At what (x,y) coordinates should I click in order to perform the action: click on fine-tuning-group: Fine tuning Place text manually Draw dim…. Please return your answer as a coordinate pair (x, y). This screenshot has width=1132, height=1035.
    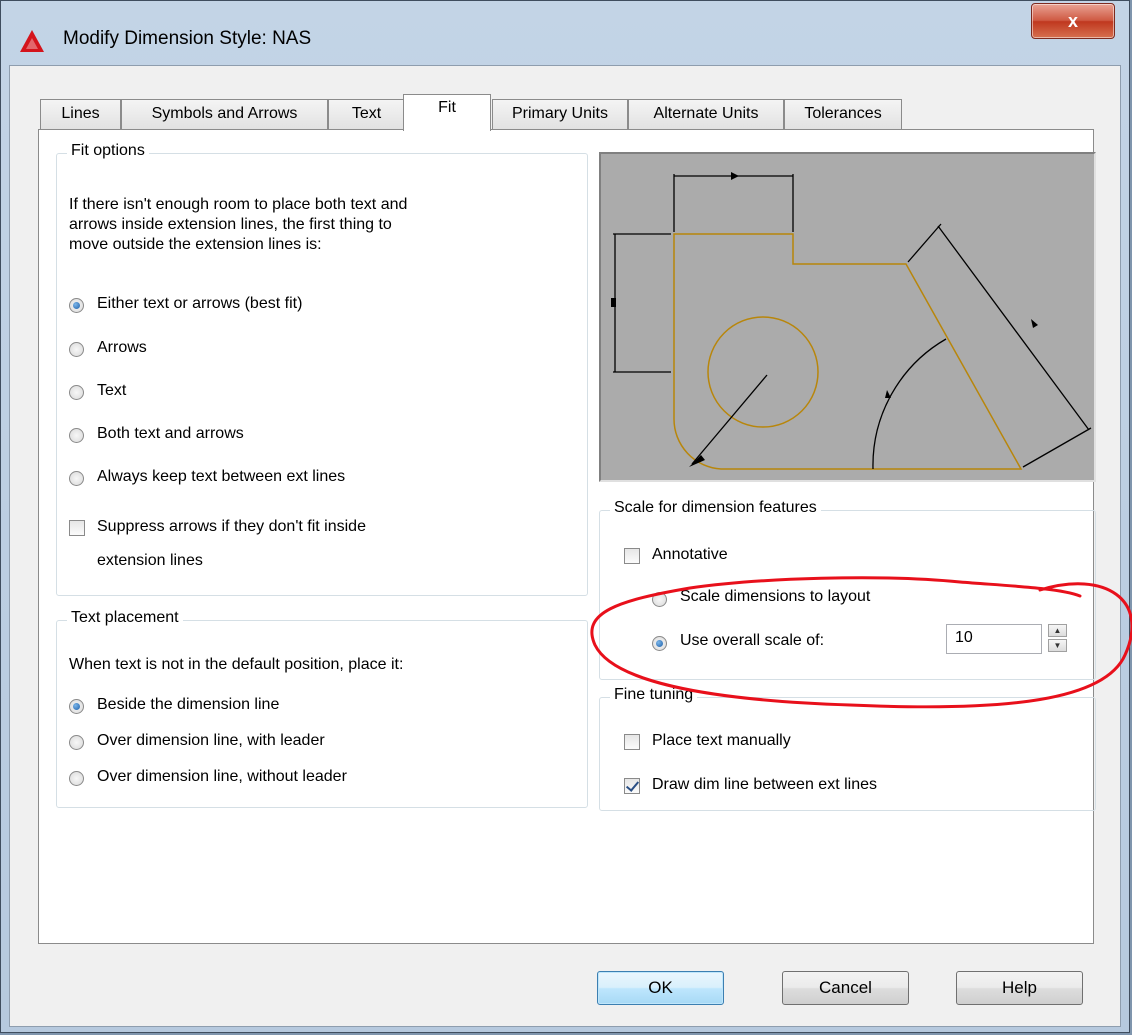
    Looking at the image, I should click on (847, 748).